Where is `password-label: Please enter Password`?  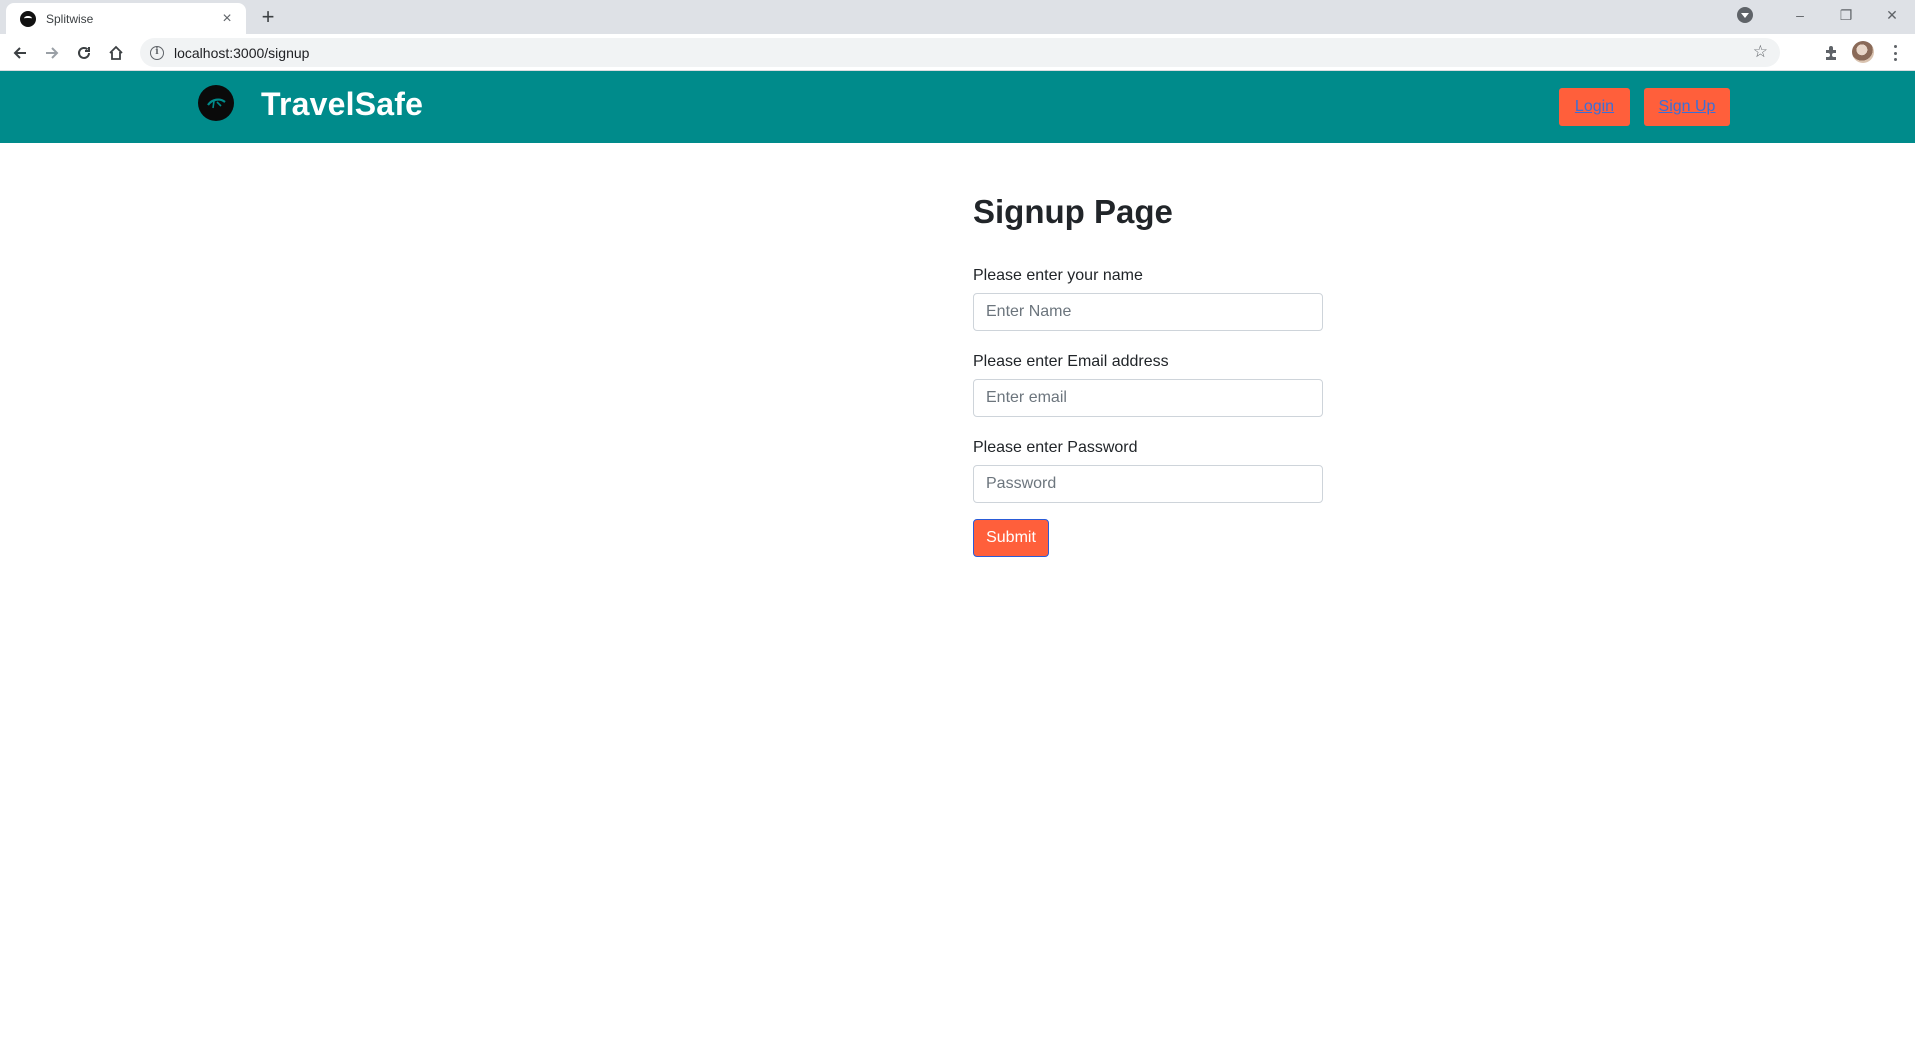 password-label: Please enter Password is located at coordinates (1055, 447).